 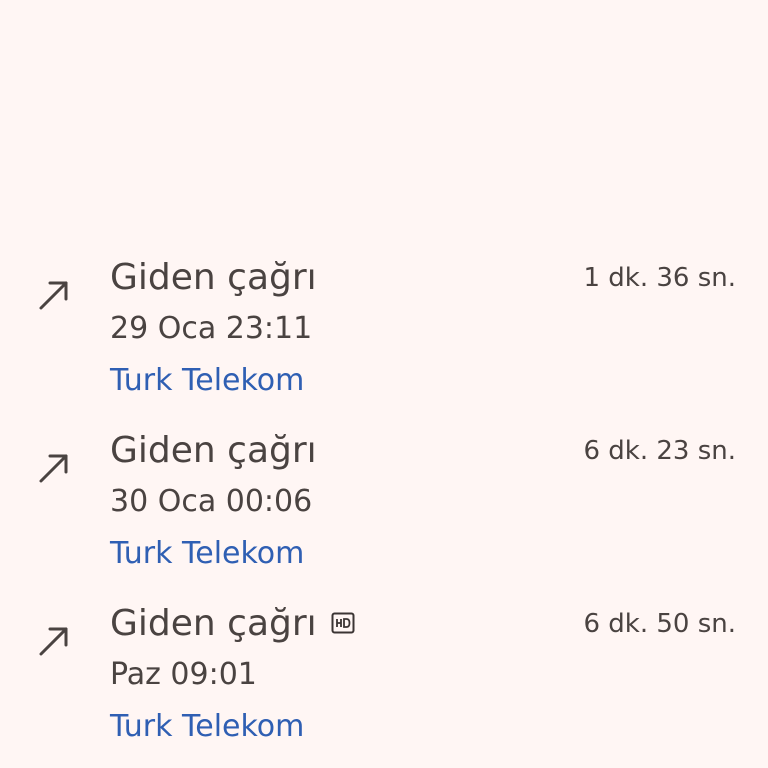 I want to click on hd-voice-icon, so click(x=343, y=623).